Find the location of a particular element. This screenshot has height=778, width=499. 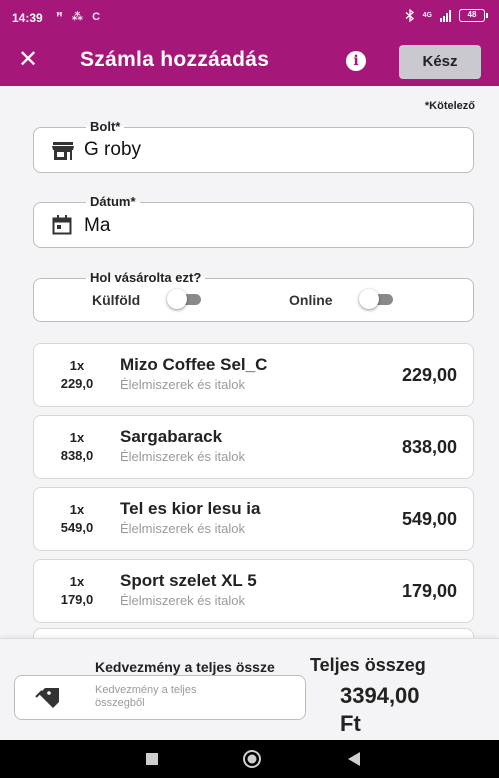

store-value: G roby is located at coordinates (113, 149).